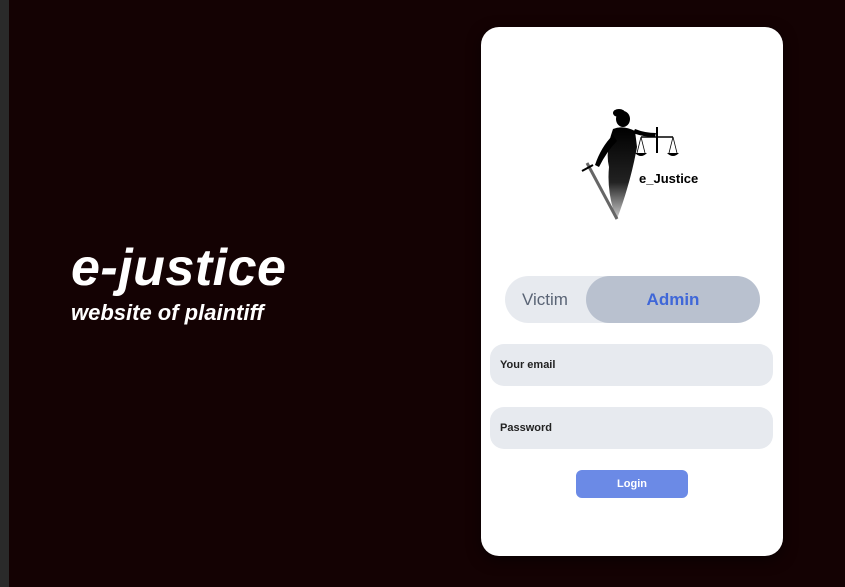  I want to click on hero-subtitle: website of plaintiff, so click(167, 312).